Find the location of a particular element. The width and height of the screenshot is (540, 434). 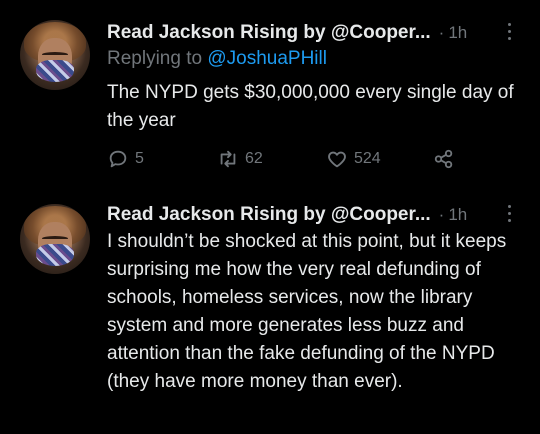

replying-to-handle: @JoshuaPHill is located at coordinates (267, 58).